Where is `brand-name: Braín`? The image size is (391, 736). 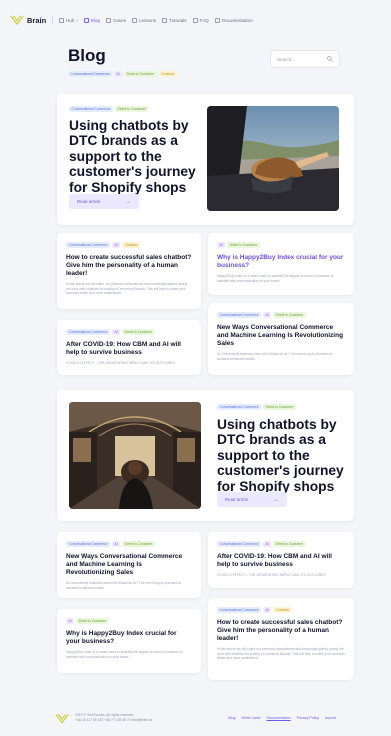 brand-name: Braín is located at coordinates (37, 20).